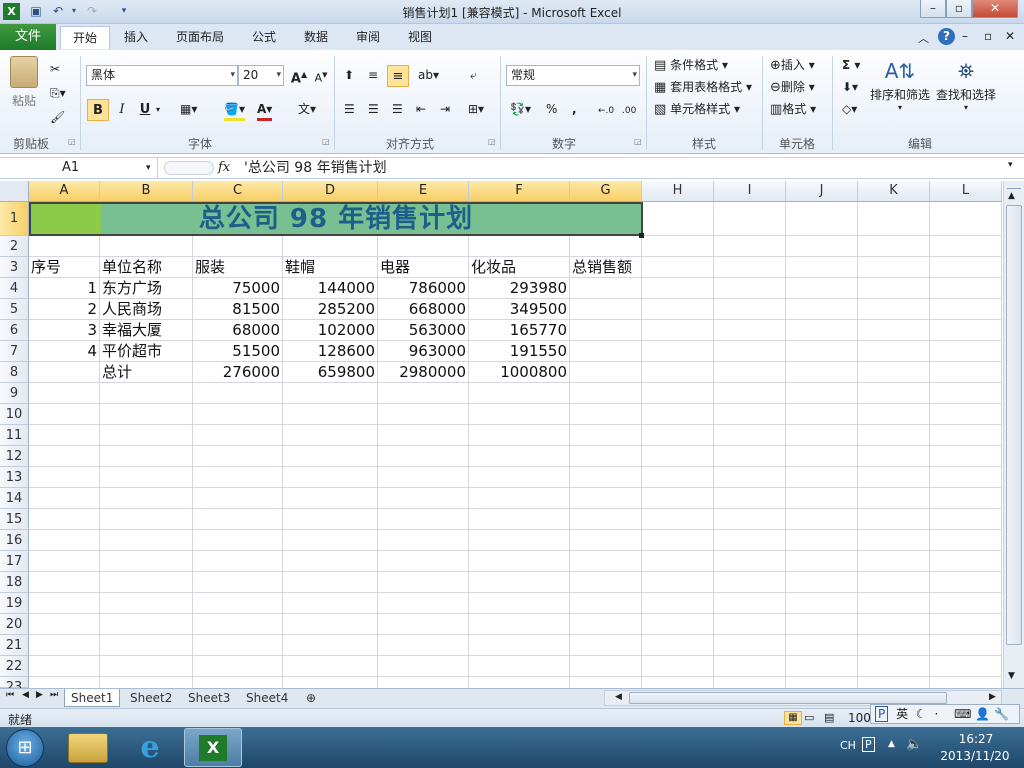 This screenshot has width=1024, height=768. I want to click on last-sheet-icon: ⏭, so click(54, 695).